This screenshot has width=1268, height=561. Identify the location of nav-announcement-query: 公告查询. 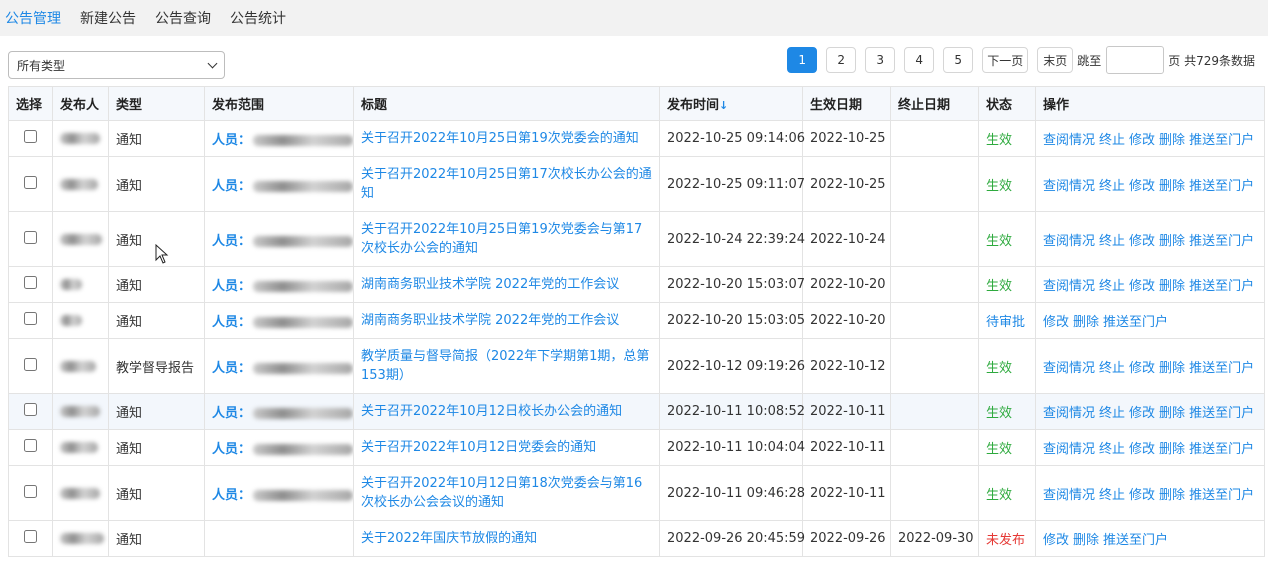
(183, 18).